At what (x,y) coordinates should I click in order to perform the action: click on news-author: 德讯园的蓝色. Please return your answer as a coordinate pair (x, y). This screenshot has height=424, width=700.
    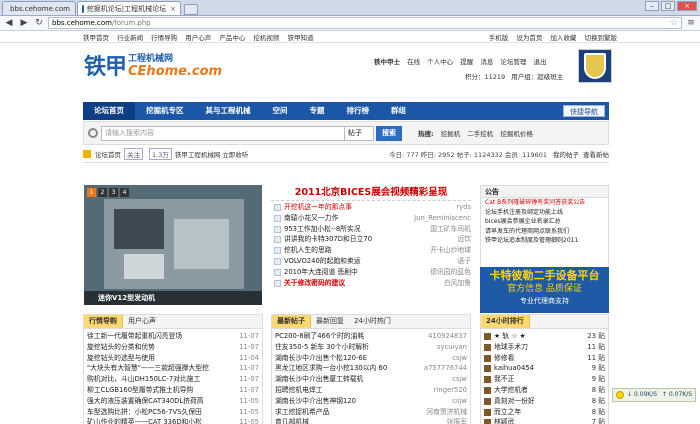
    Looking at the image, I should click on (450, 272).